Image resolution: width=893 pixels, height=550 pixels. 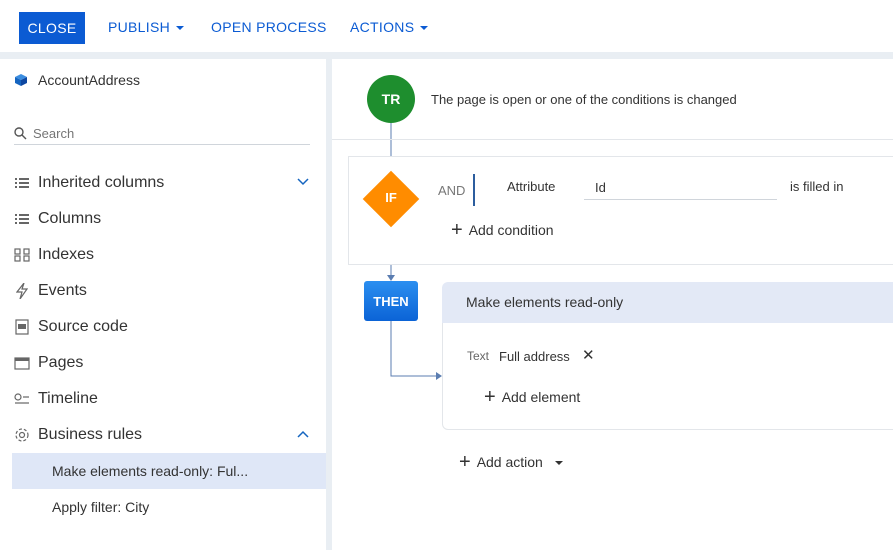 What do you see at coordinates (391, 197) in the screenshot?
I see `if-badge: IF` at bounding box center [391, 197].